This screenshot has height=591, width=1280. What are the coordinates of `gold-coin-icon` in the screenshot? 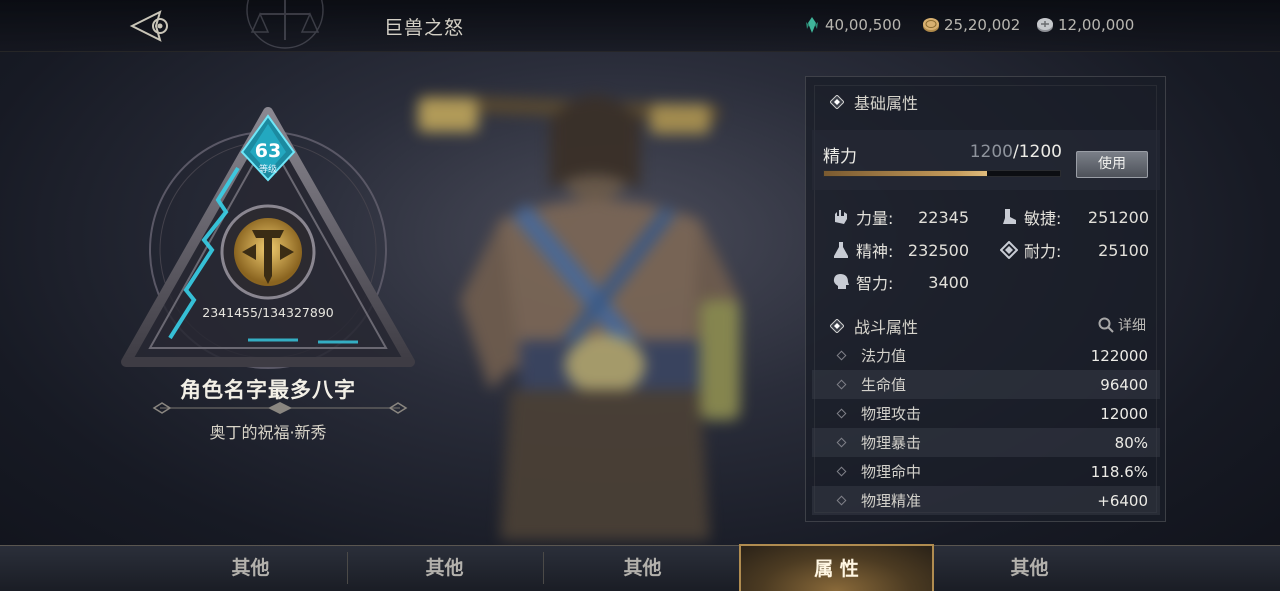 It's located at (931, 25).